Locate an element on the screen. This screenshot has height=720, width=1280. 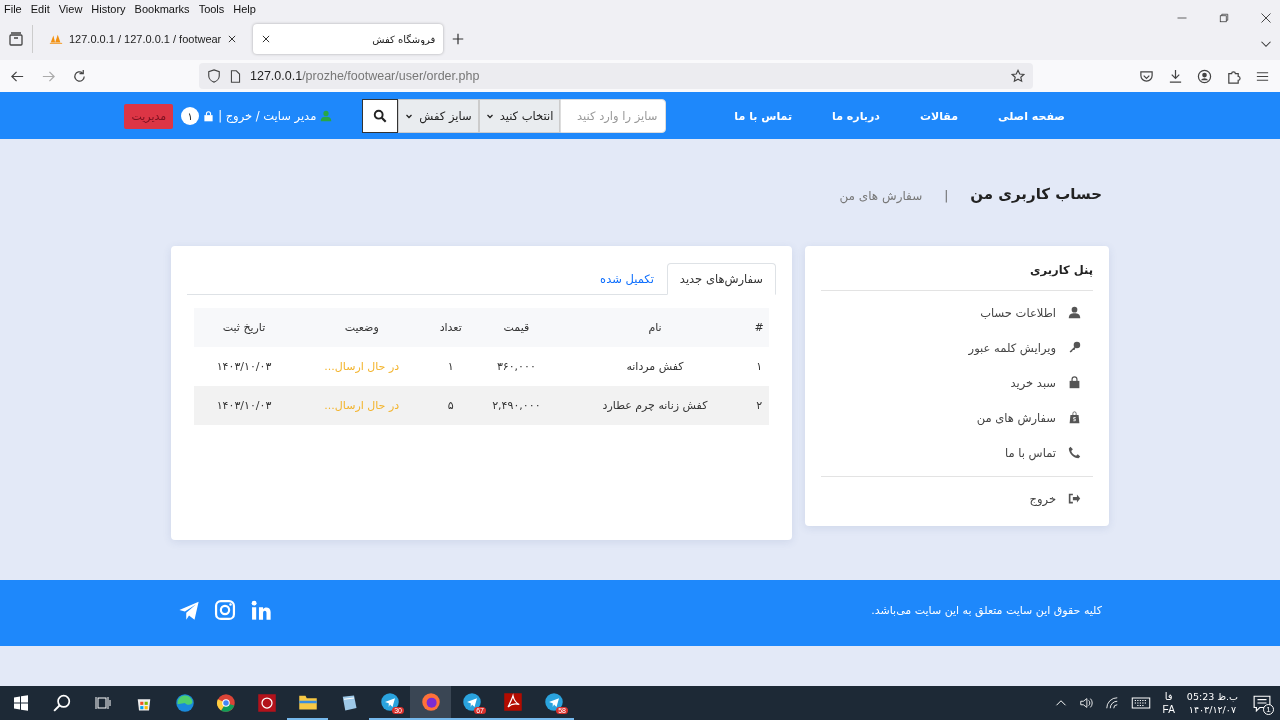
edge-icon is located at coordinates (184, 703).